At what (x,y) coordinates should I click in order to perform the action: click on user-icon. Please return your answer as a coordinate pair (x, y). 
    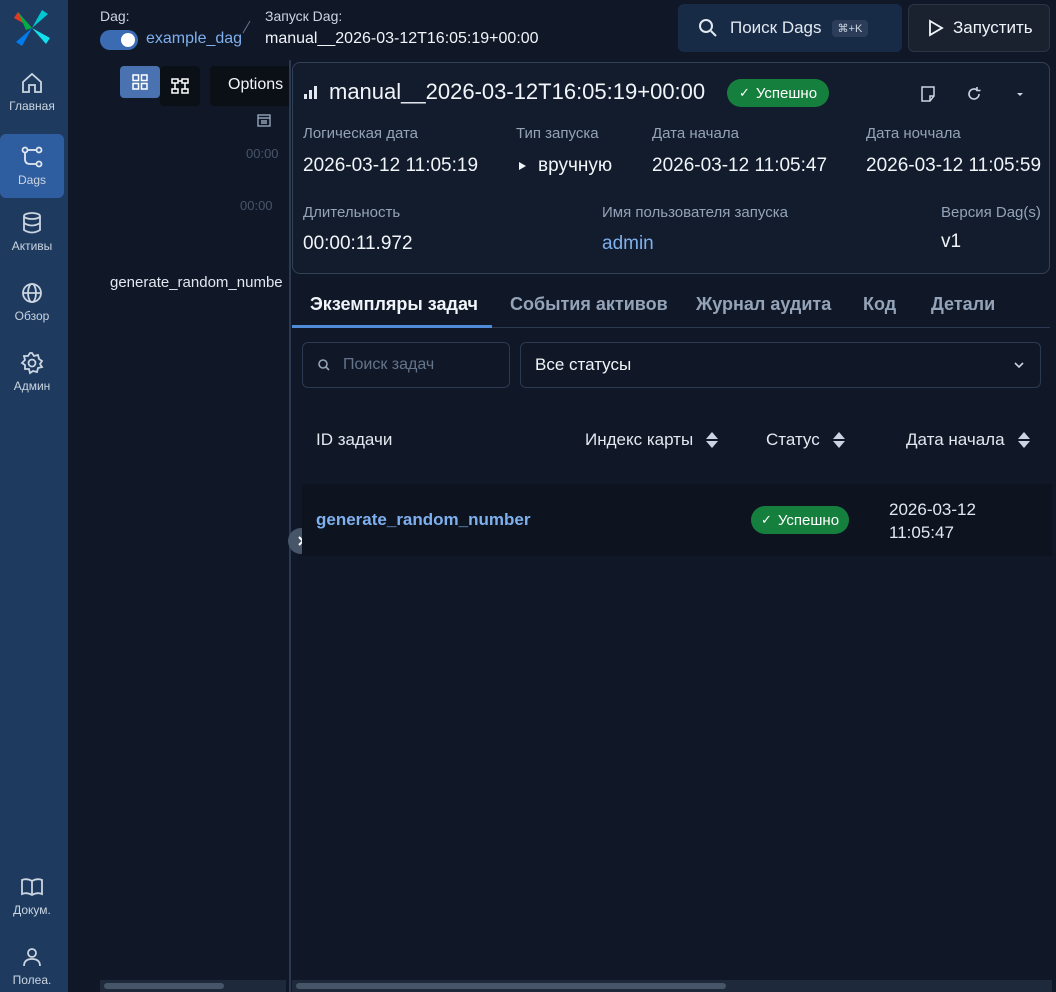
    Looking at the image, I should click on (32, 957).